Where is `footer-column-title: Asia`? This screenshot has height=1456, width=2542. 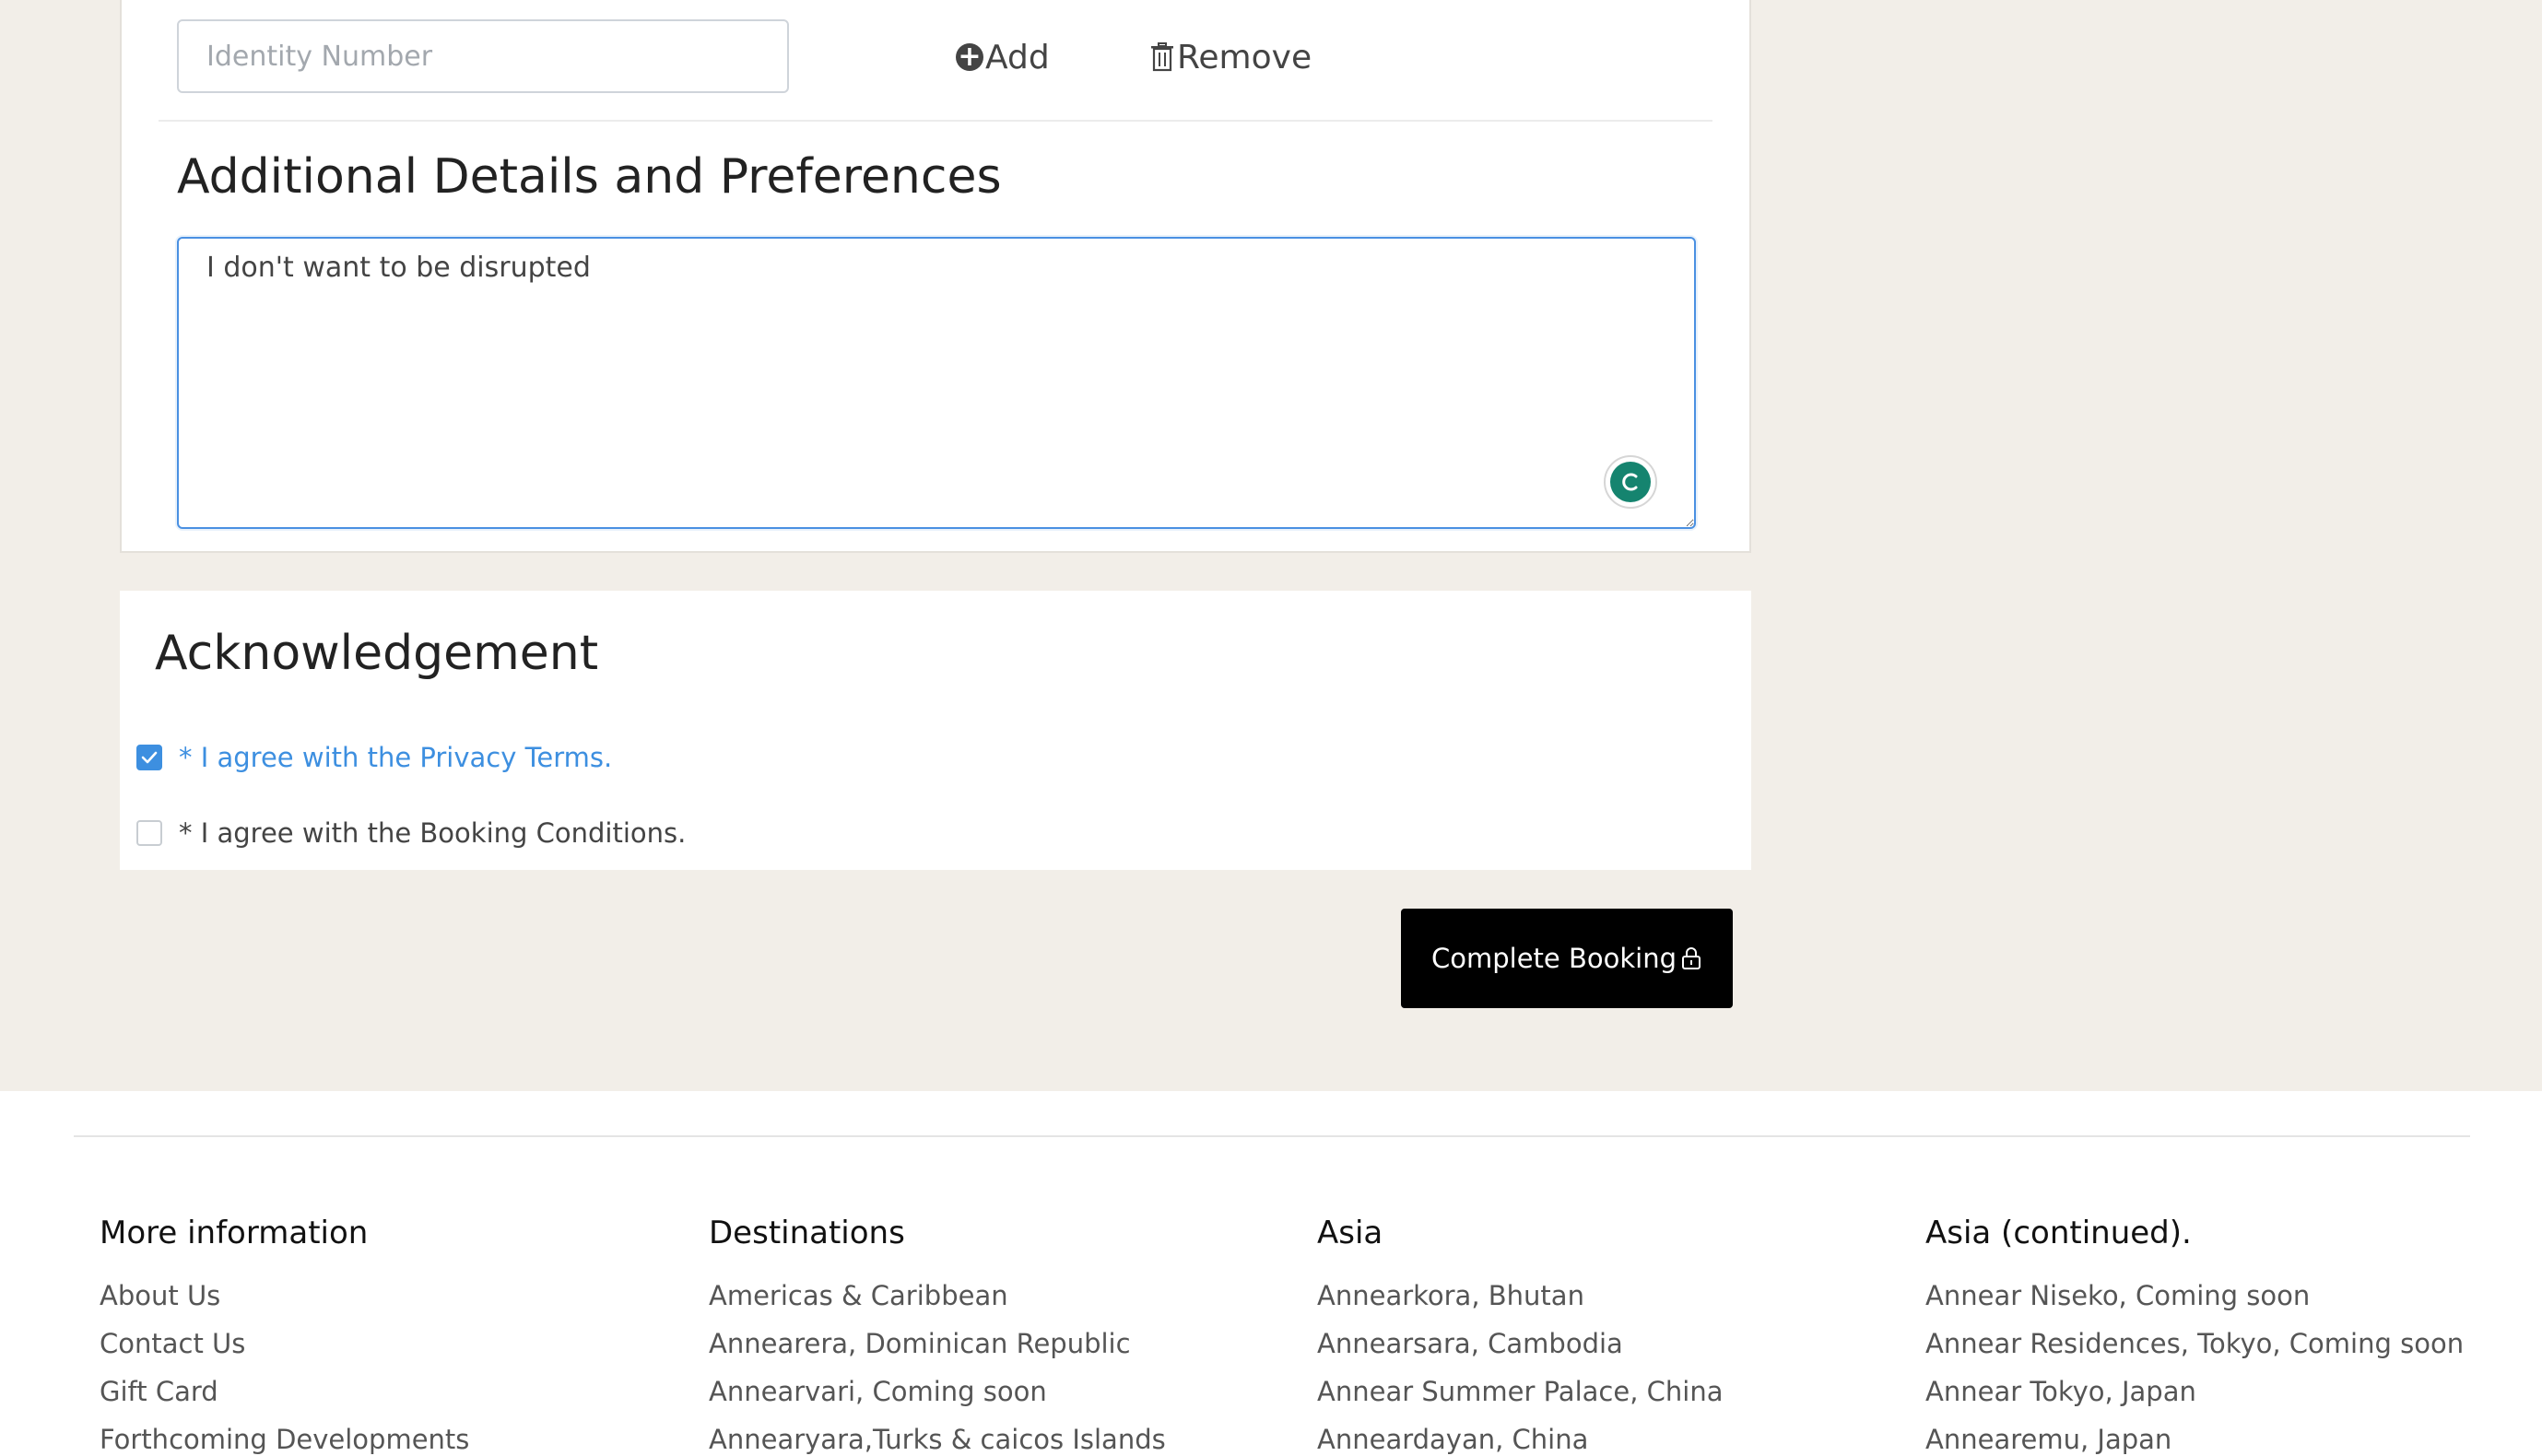 footer-column-title: Asia is located at coordinates (1350, 1233).